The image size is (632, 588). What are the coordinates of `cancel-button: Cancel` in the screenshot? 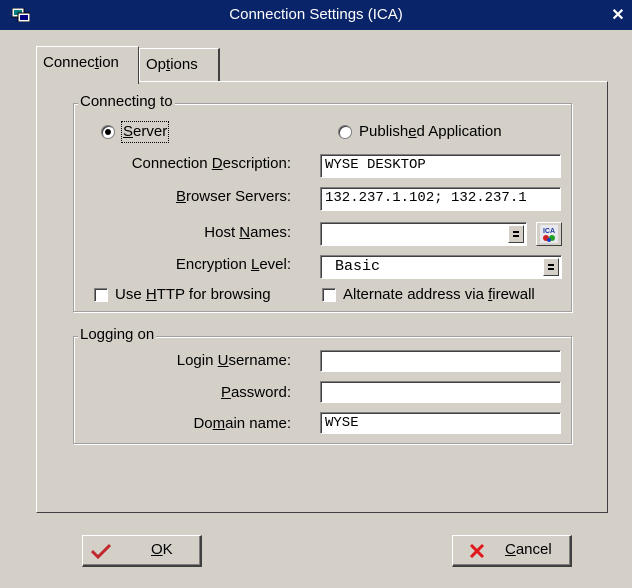 It's located at (512, 551).